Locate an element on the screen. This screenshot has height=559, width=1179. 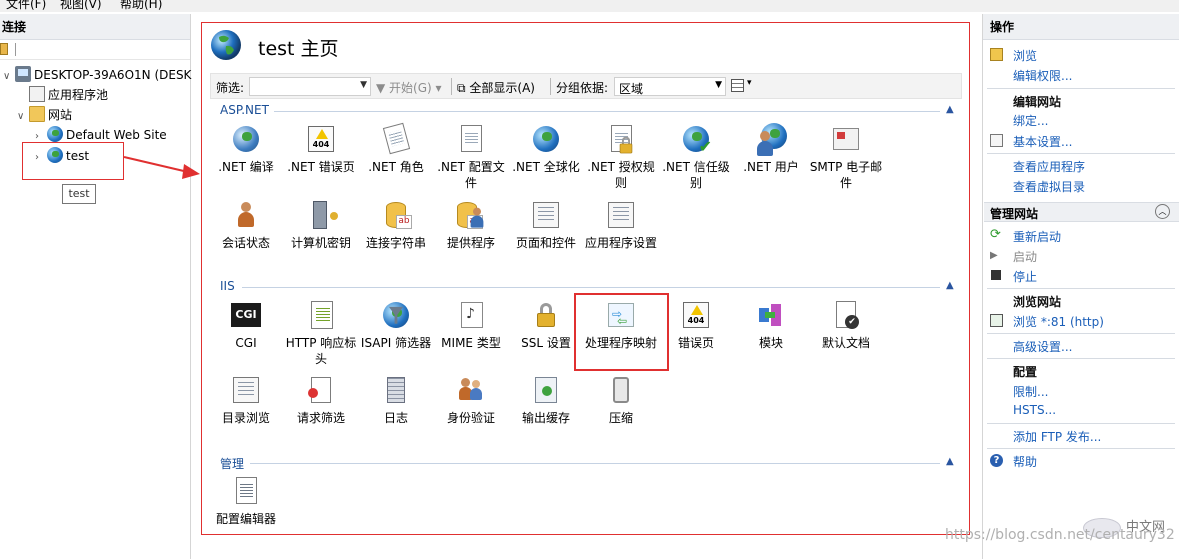
feature-item: 模块 is located at coordinates (771, 325).